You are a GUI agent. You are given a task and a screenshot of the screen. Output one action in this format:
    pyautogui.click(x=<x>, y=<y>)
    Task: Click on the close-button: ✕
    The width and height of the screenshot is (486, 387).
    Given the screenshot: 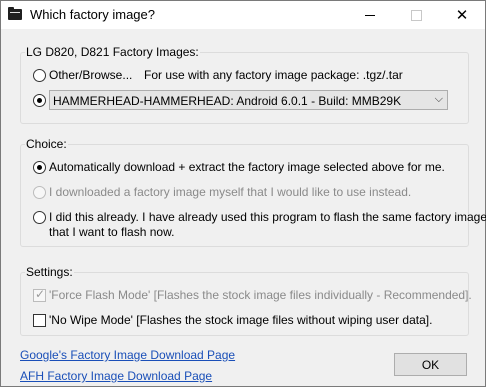 What is the action you would take?
    pyautogui.click(x=462, y=15)
    